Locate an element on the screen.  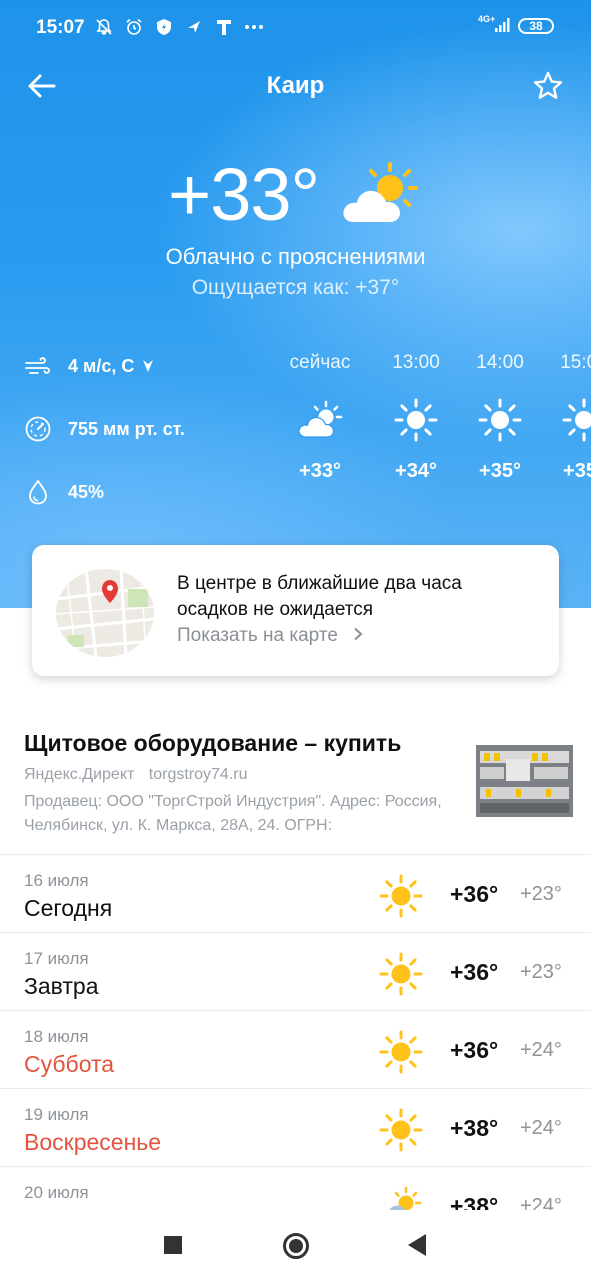
day-name: Завтра is located at coordinates (61, 986).